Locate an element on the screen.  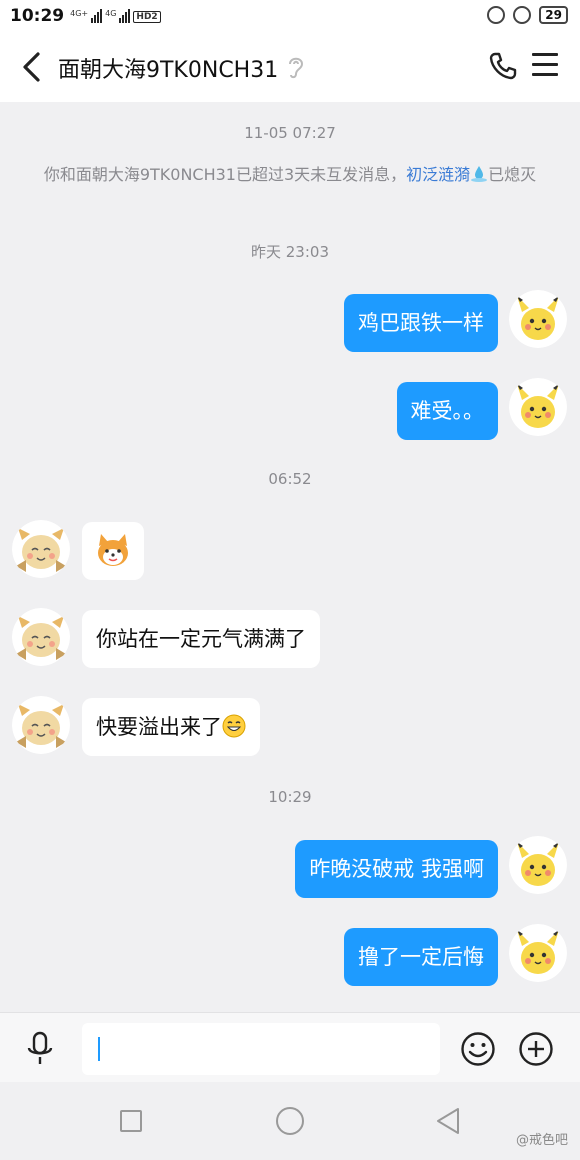
recents-button is located at coordinates (131, 1121).